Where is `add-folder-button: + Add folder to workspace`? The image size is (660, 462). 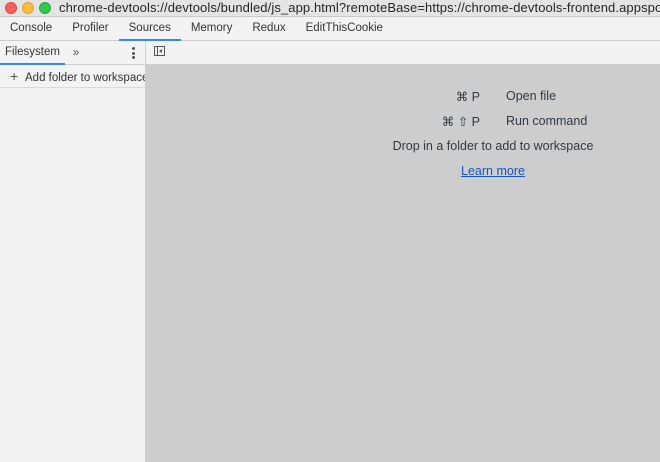 add-folder-button: + Add folder to workspace is located at coordinates (72, 76).